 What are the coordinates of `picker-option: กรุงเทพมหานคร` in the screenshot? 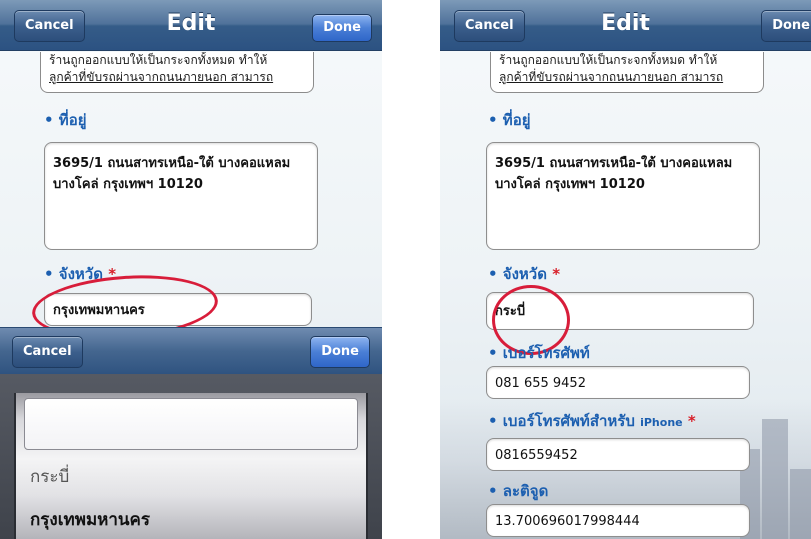 It's located at (90, 519).